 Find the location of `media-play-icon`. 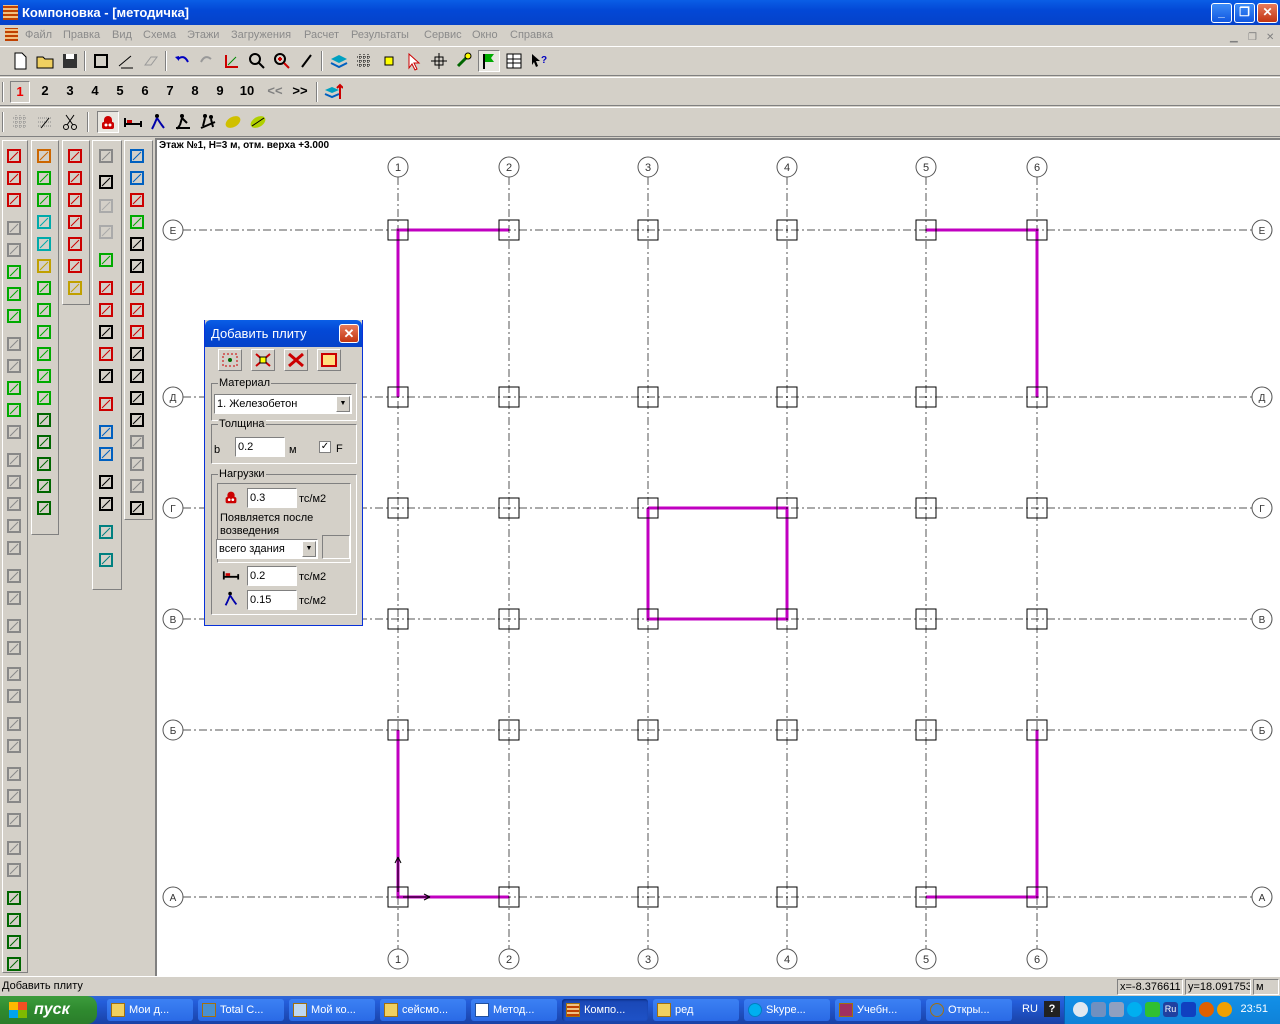

media-play-icon is located at coordinates (1188, 1009).